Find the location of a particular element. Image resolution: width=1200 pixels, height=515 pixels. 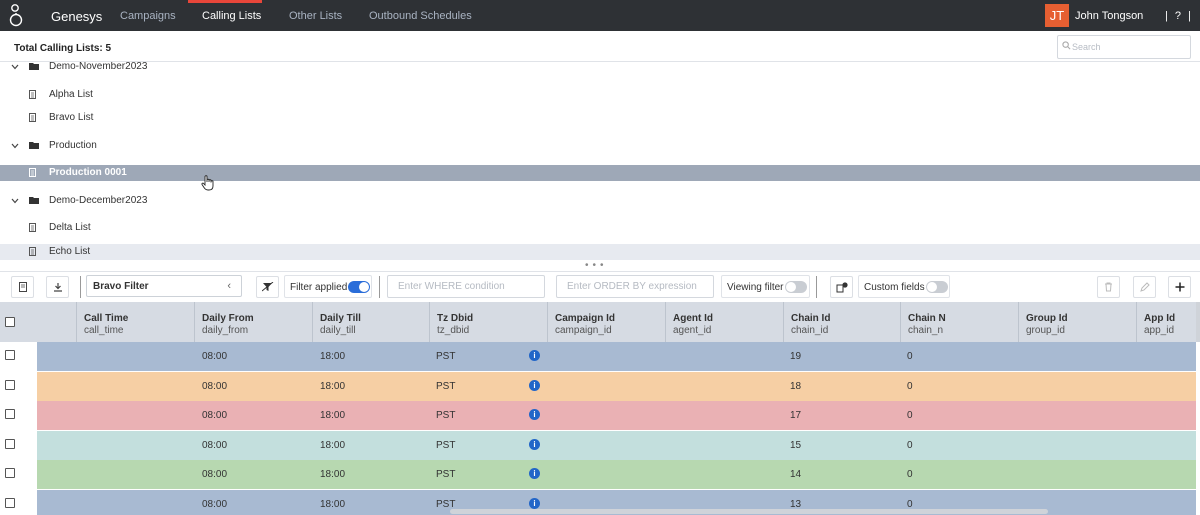

custom-fields-toggle is located at coordinates (937, 287).